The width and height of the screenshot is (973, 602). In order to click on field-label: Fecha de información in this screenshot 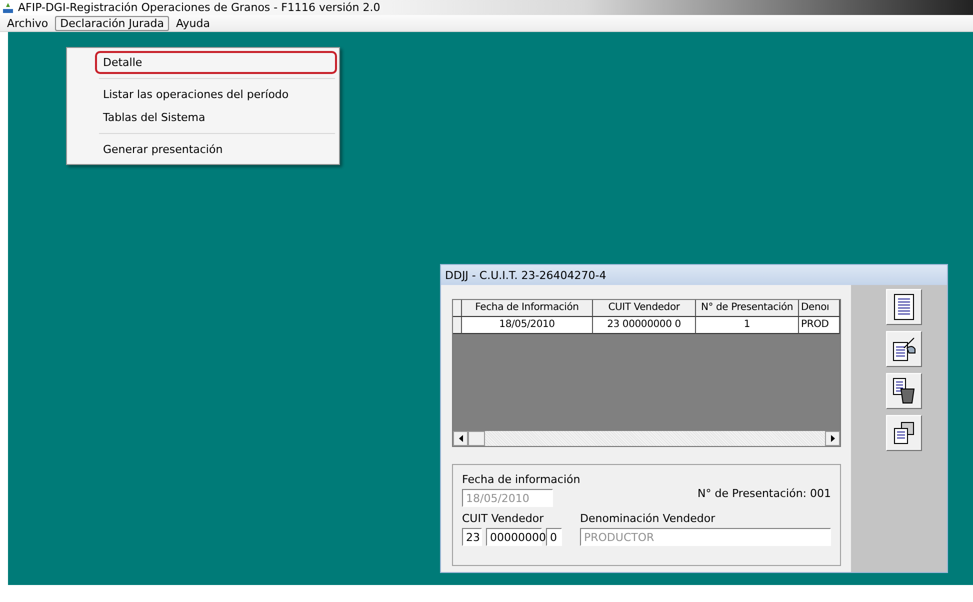, I will do `click(522, 479)`.